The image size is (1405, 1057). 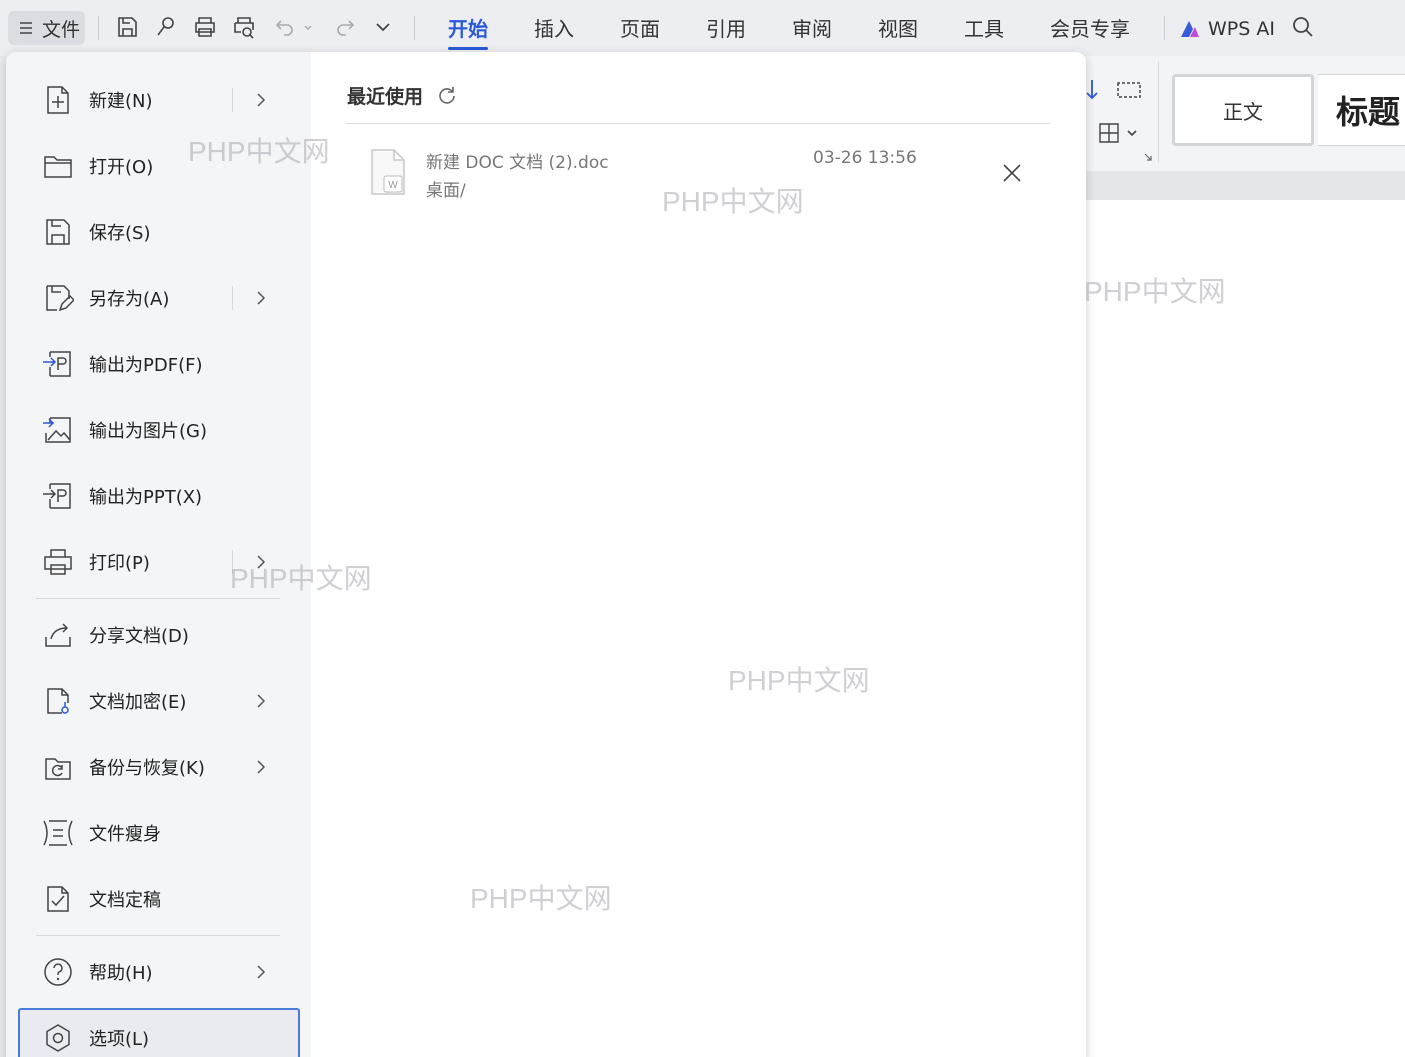 What do you see at coordinates (26, 28) in the screenshot?
I see `hamburger-icon` at bounding box center [26, 28].